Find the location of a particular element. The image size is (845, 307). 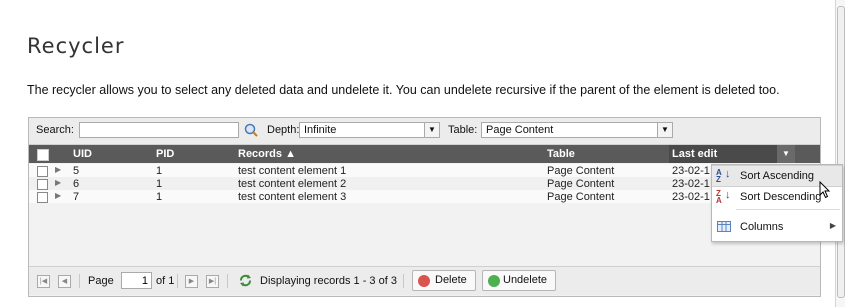

cell-uid: 5 is located at coordinates (76, 171).